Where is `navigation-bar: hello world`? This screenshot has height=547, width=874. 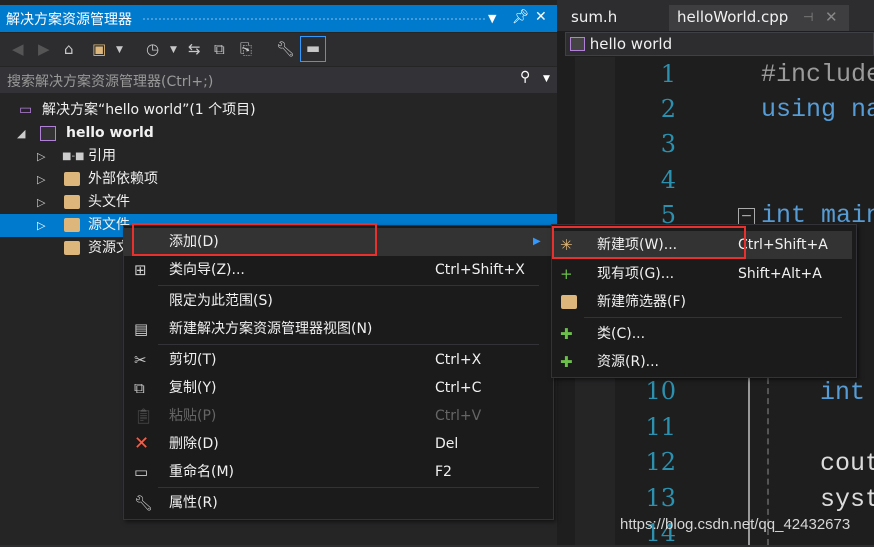 navigation-bar: hello world is located at coordinates (719, 44).